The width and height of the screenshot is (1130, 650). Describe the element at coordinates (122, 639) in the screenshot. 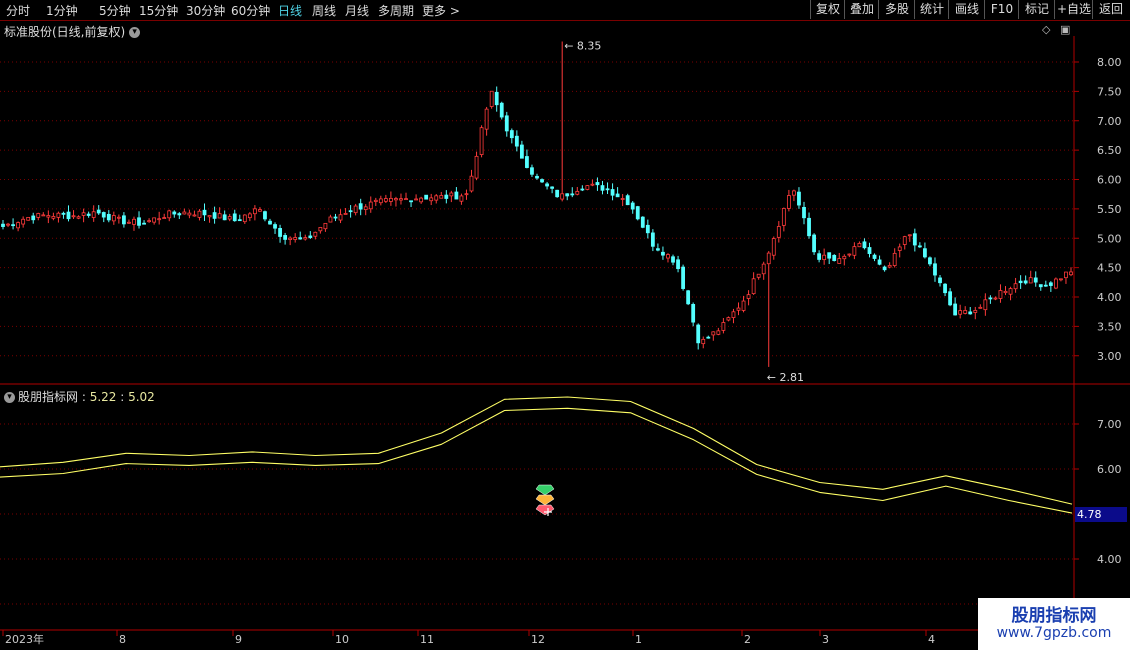

I see `date-label: 8` at that location.